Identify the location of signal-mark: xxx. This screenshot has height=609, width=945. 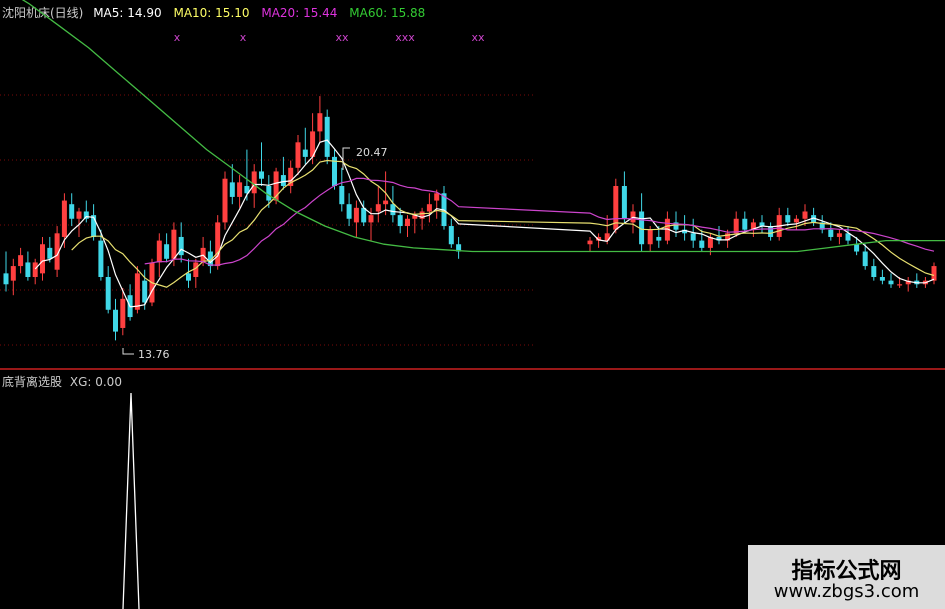
(405, 37).